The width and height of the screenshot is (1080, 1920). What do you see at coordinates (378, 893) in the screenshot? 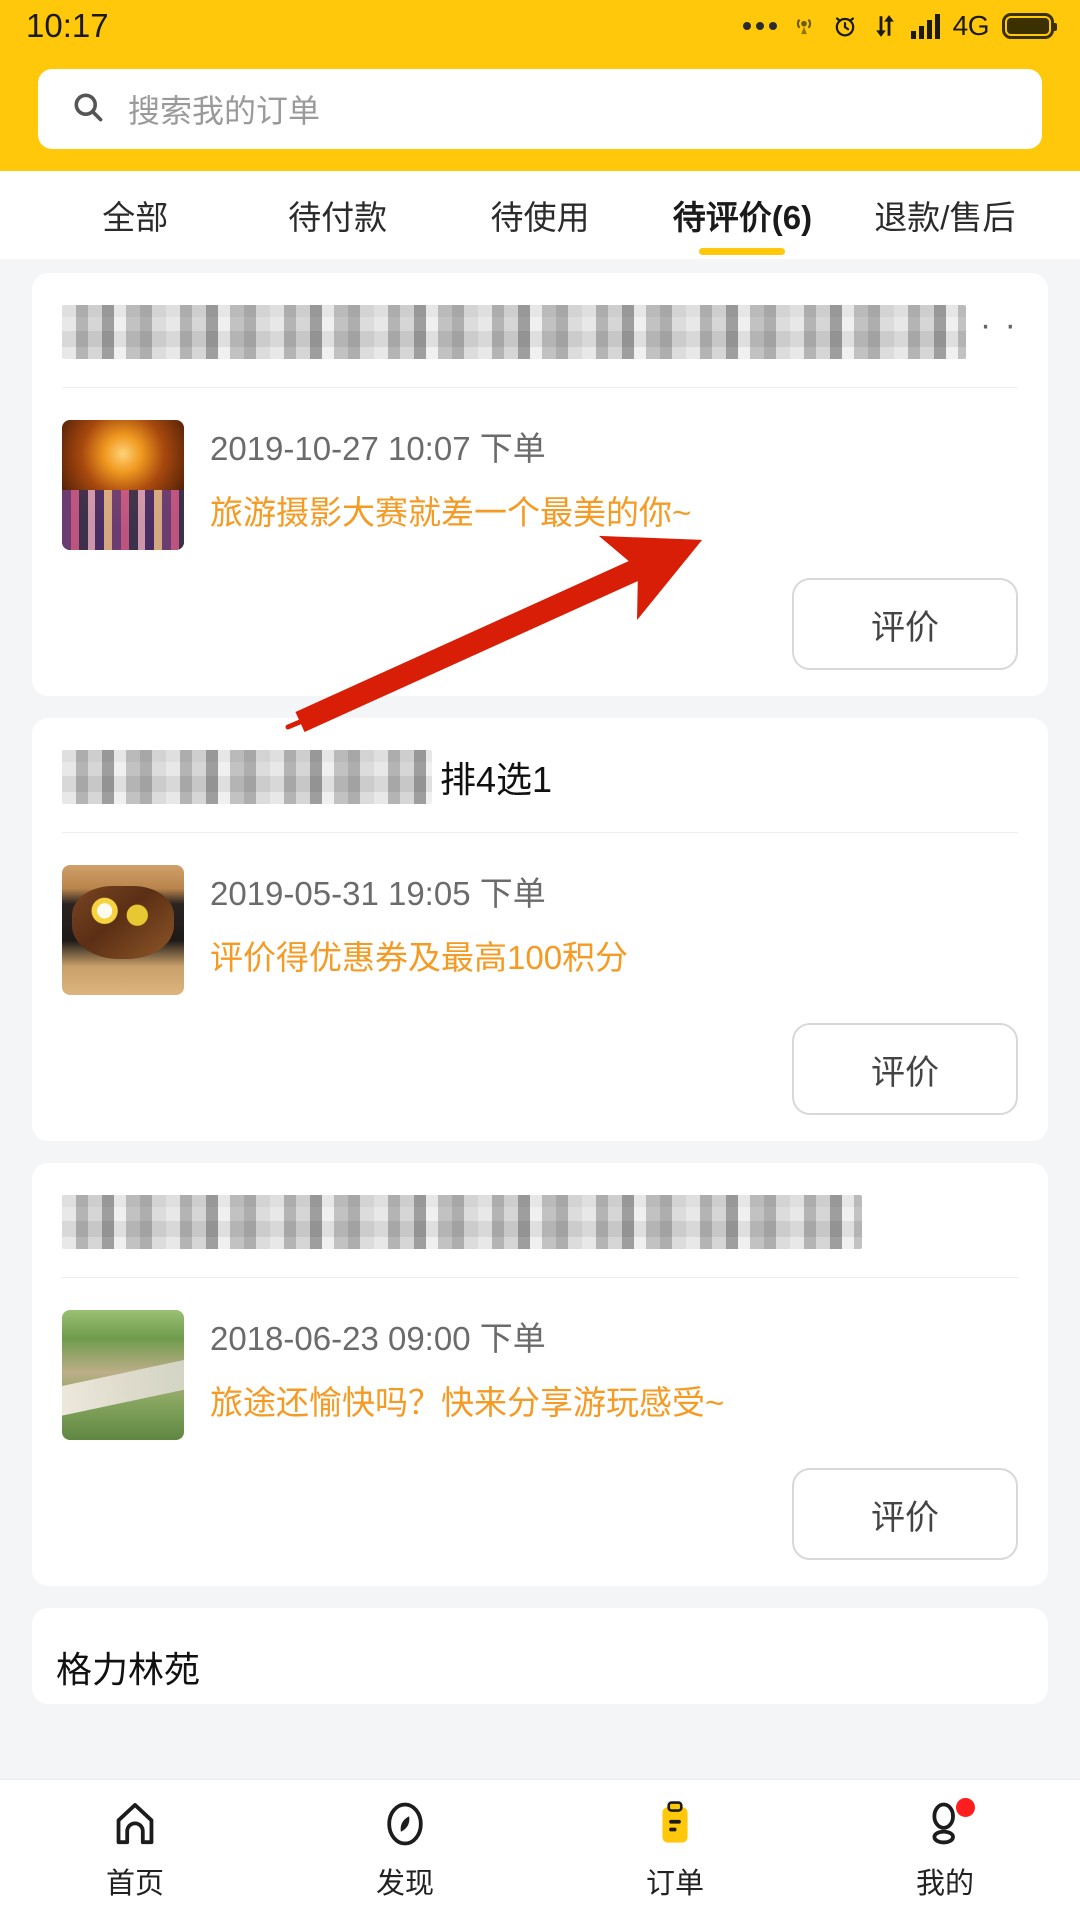
I see `order-date: 2019-05-31 19:05 下单` at bounding box center [378, 893].